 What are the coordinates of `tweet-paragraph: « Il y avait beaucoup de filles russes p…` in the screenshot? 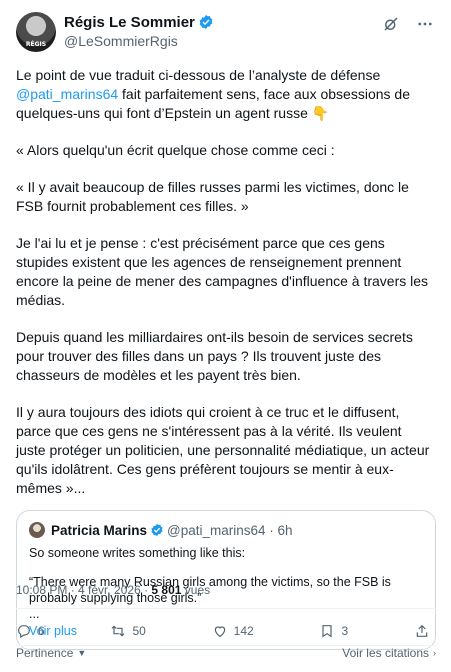 It's located at (212, 196).